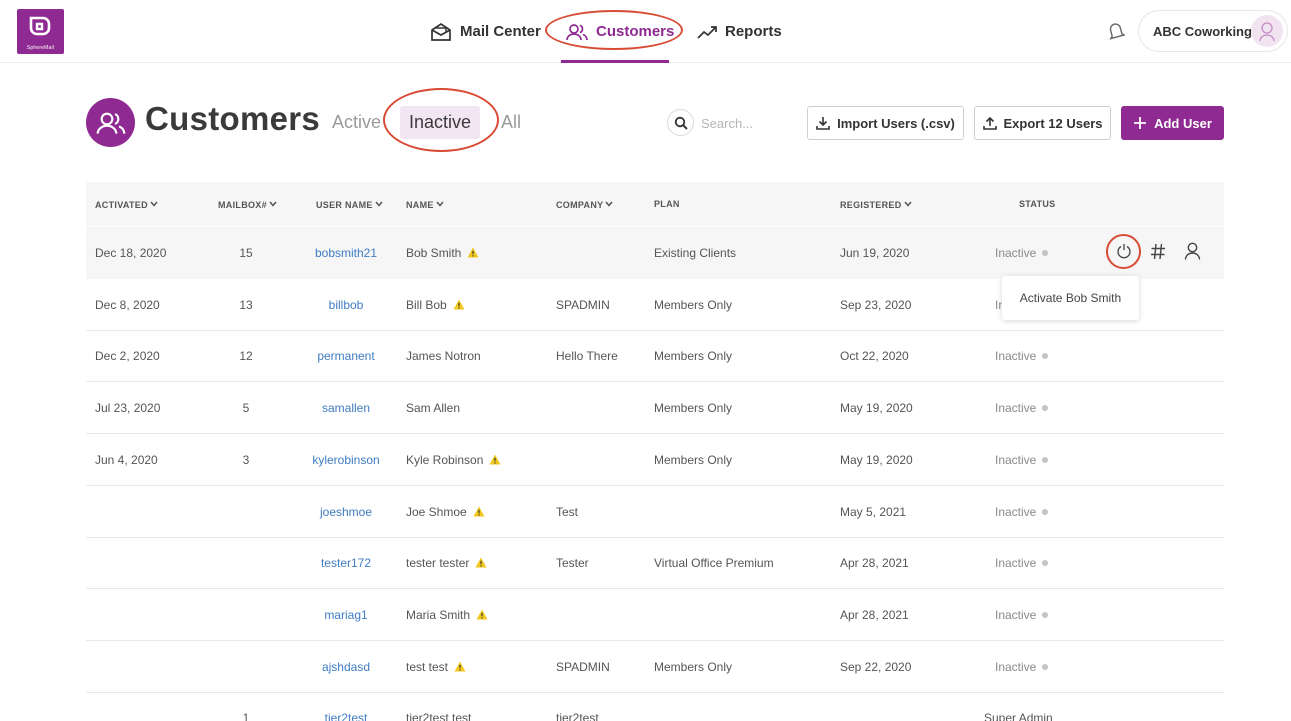 This screenshot has width=1291, height=721. What do you see at coordinates (439, 716) in the screenshot?
I see `cell-name-text: tier2test test` at bounding box center [439, 716].